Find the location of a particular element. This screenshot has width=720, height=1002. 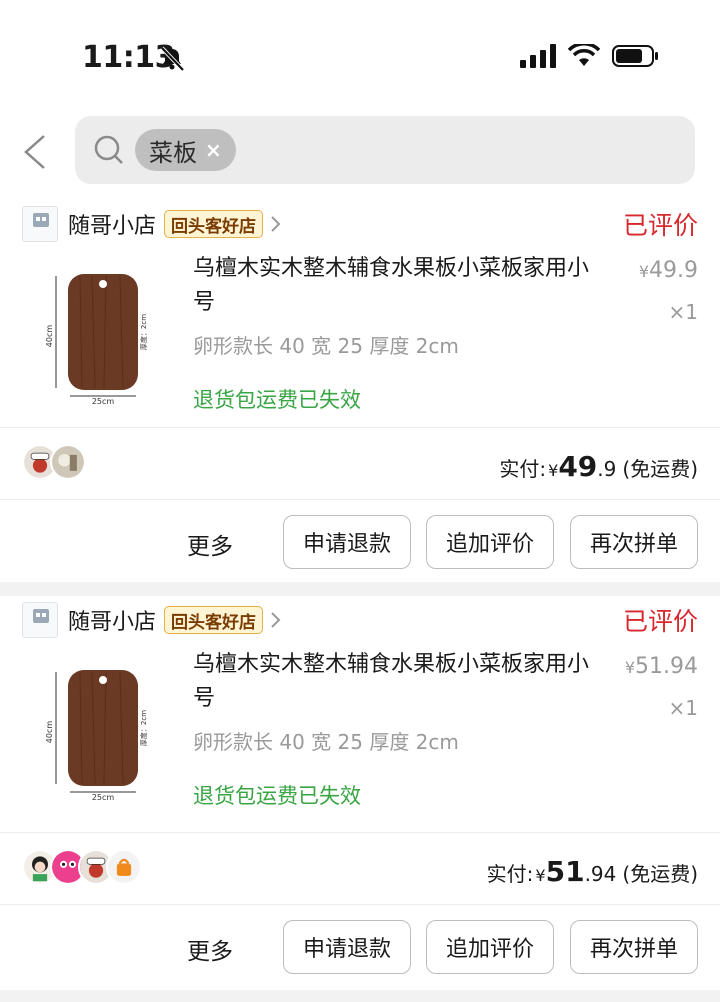

search-keyword-label: 菜板 is located at coordinates (173, 152).